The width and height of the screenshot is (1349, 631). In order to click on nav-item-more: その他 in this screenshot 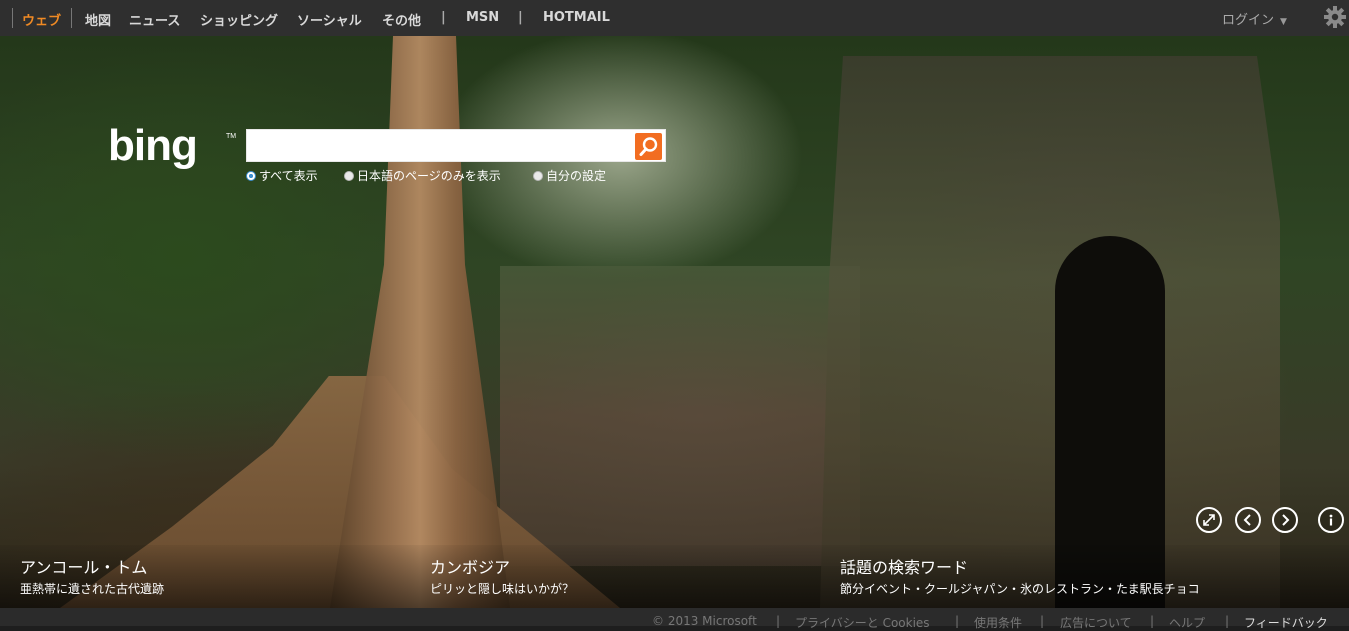, I will do `click(401, 19)`.